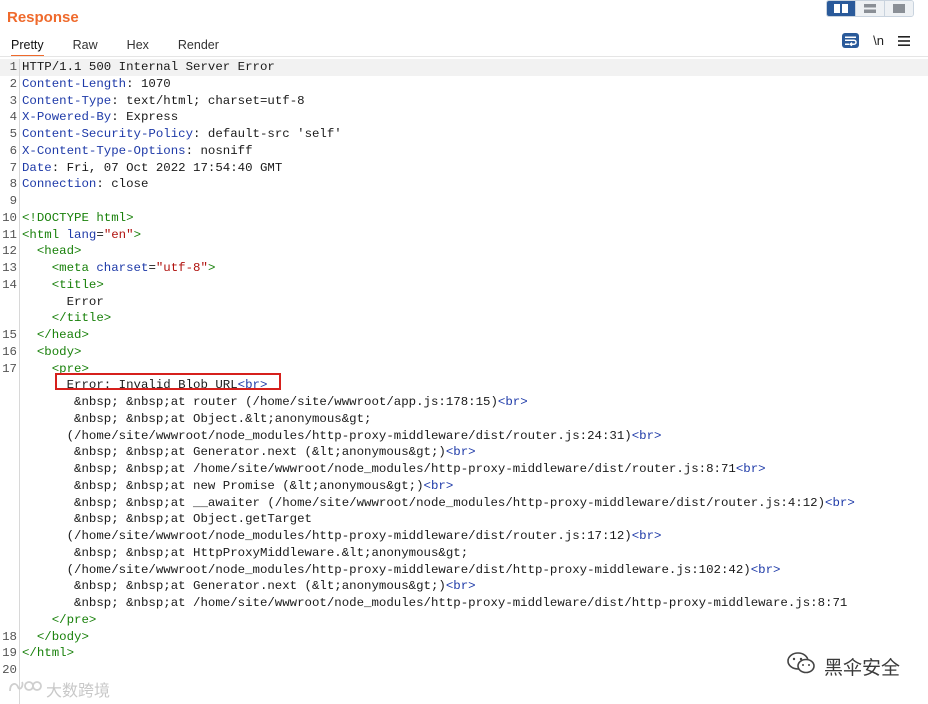  I want to click on code-line: 13 <meta charset="utf-8">, so click(464, 268).